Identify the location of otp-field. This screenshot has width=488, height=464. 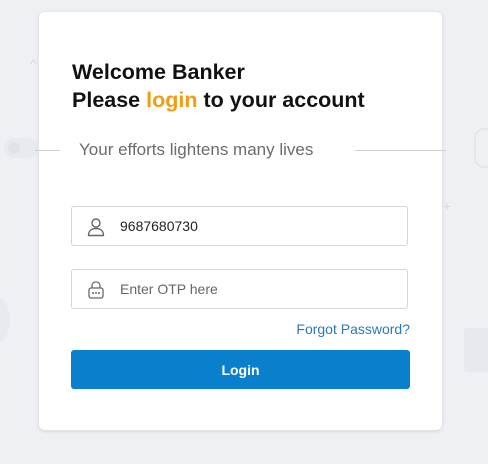
(239, 289).